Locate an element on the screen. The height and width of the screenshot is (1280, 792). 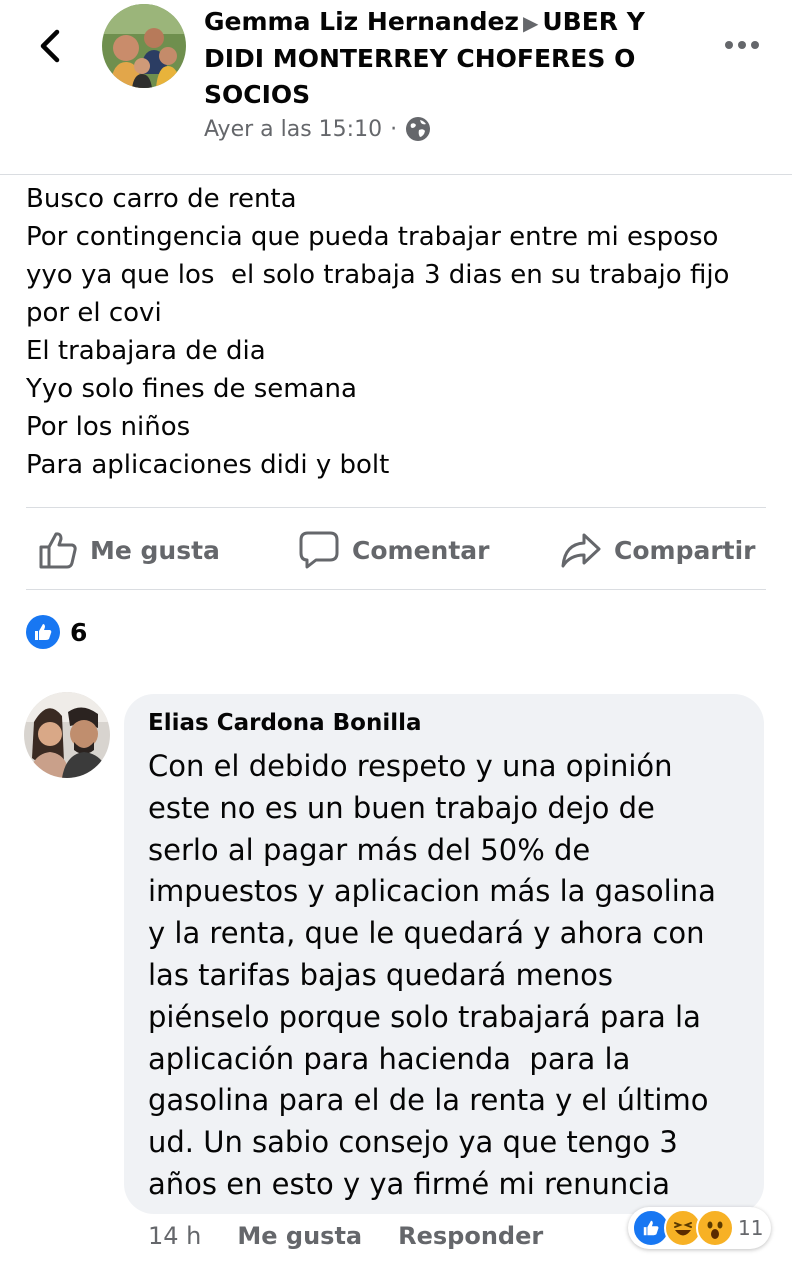
reactions-summary: 6 is located at coordinates (56, 632).